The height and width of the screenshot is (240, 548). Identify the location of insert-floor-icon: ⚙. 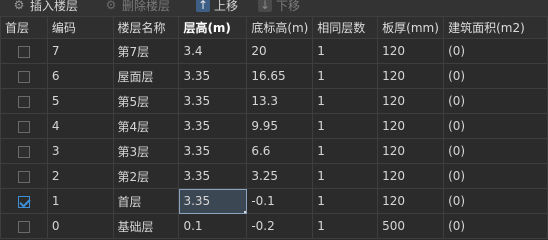
(19, 6).